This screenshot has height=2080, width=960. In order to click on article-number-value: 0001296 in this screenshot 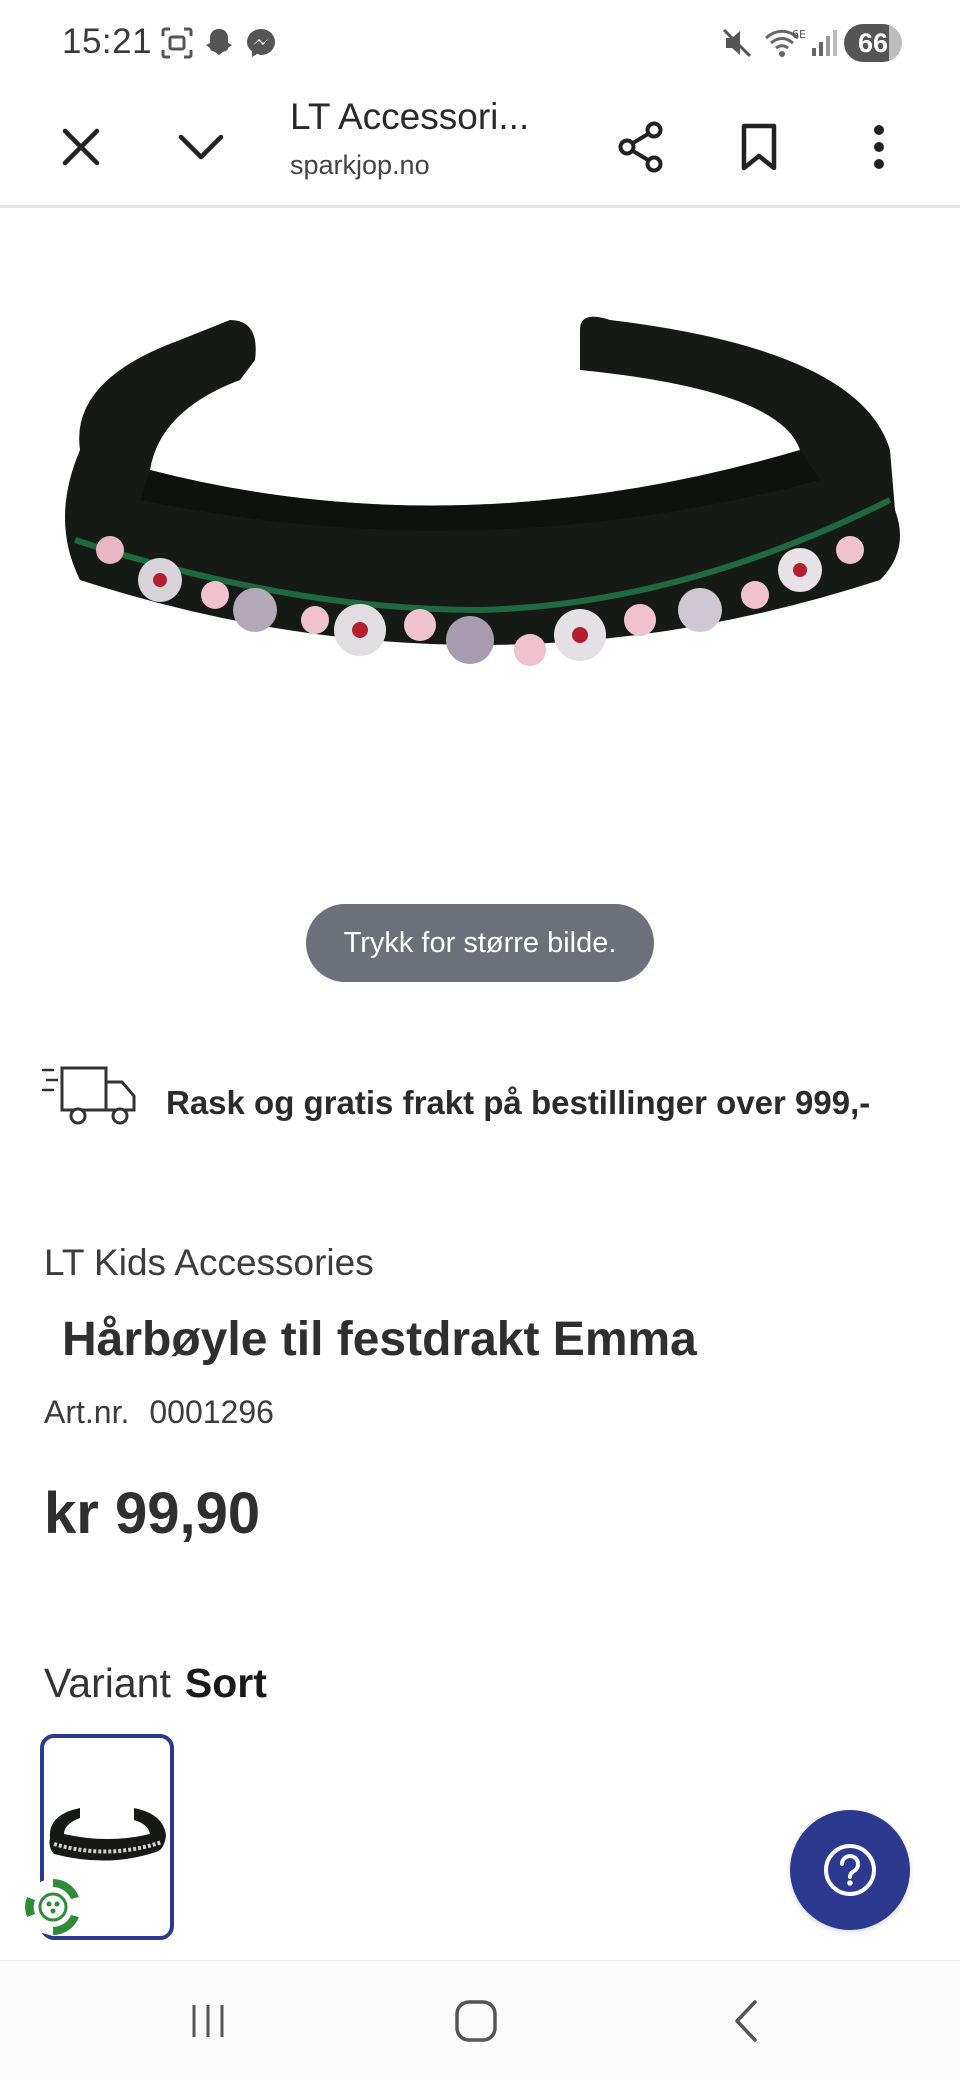, I will do `click(211, 1412)`.